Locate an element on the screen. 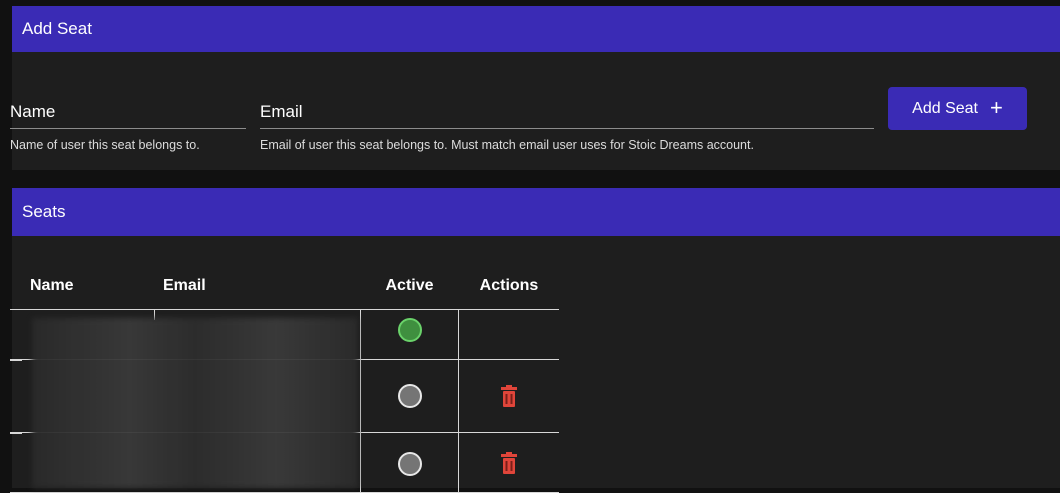 The width and height of the screenshot is (1060, 493). column-header-email: Email is located at coordinates (251, 285).